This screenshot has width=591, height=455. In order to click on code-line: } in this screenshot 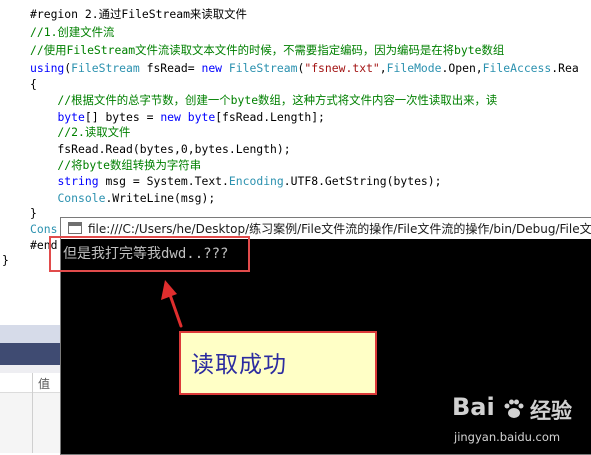, I will do `click(5, 261)`.